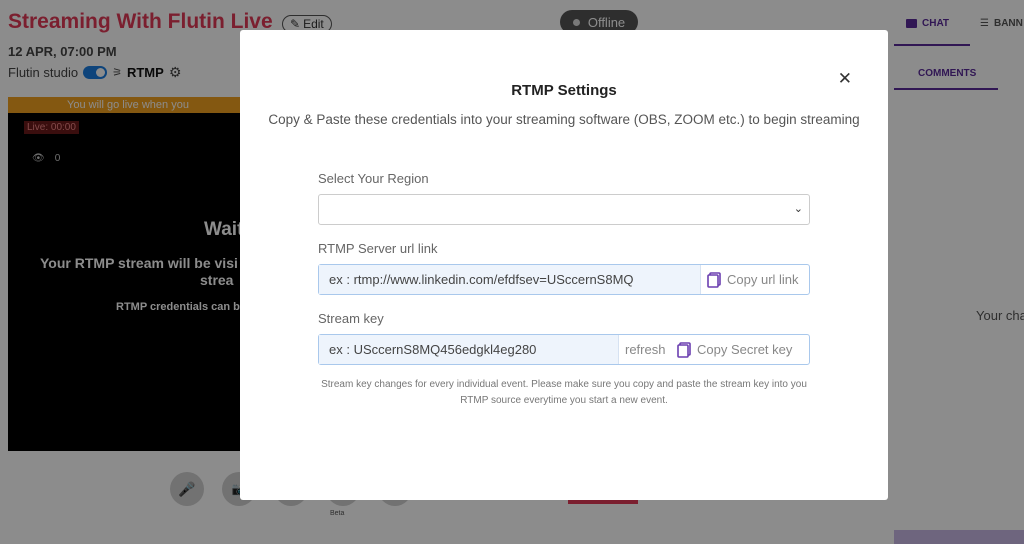 The width and height of the screenshot is (1024, 544). I want to click on copy-url-button: Copy url link, so click(750, 279).